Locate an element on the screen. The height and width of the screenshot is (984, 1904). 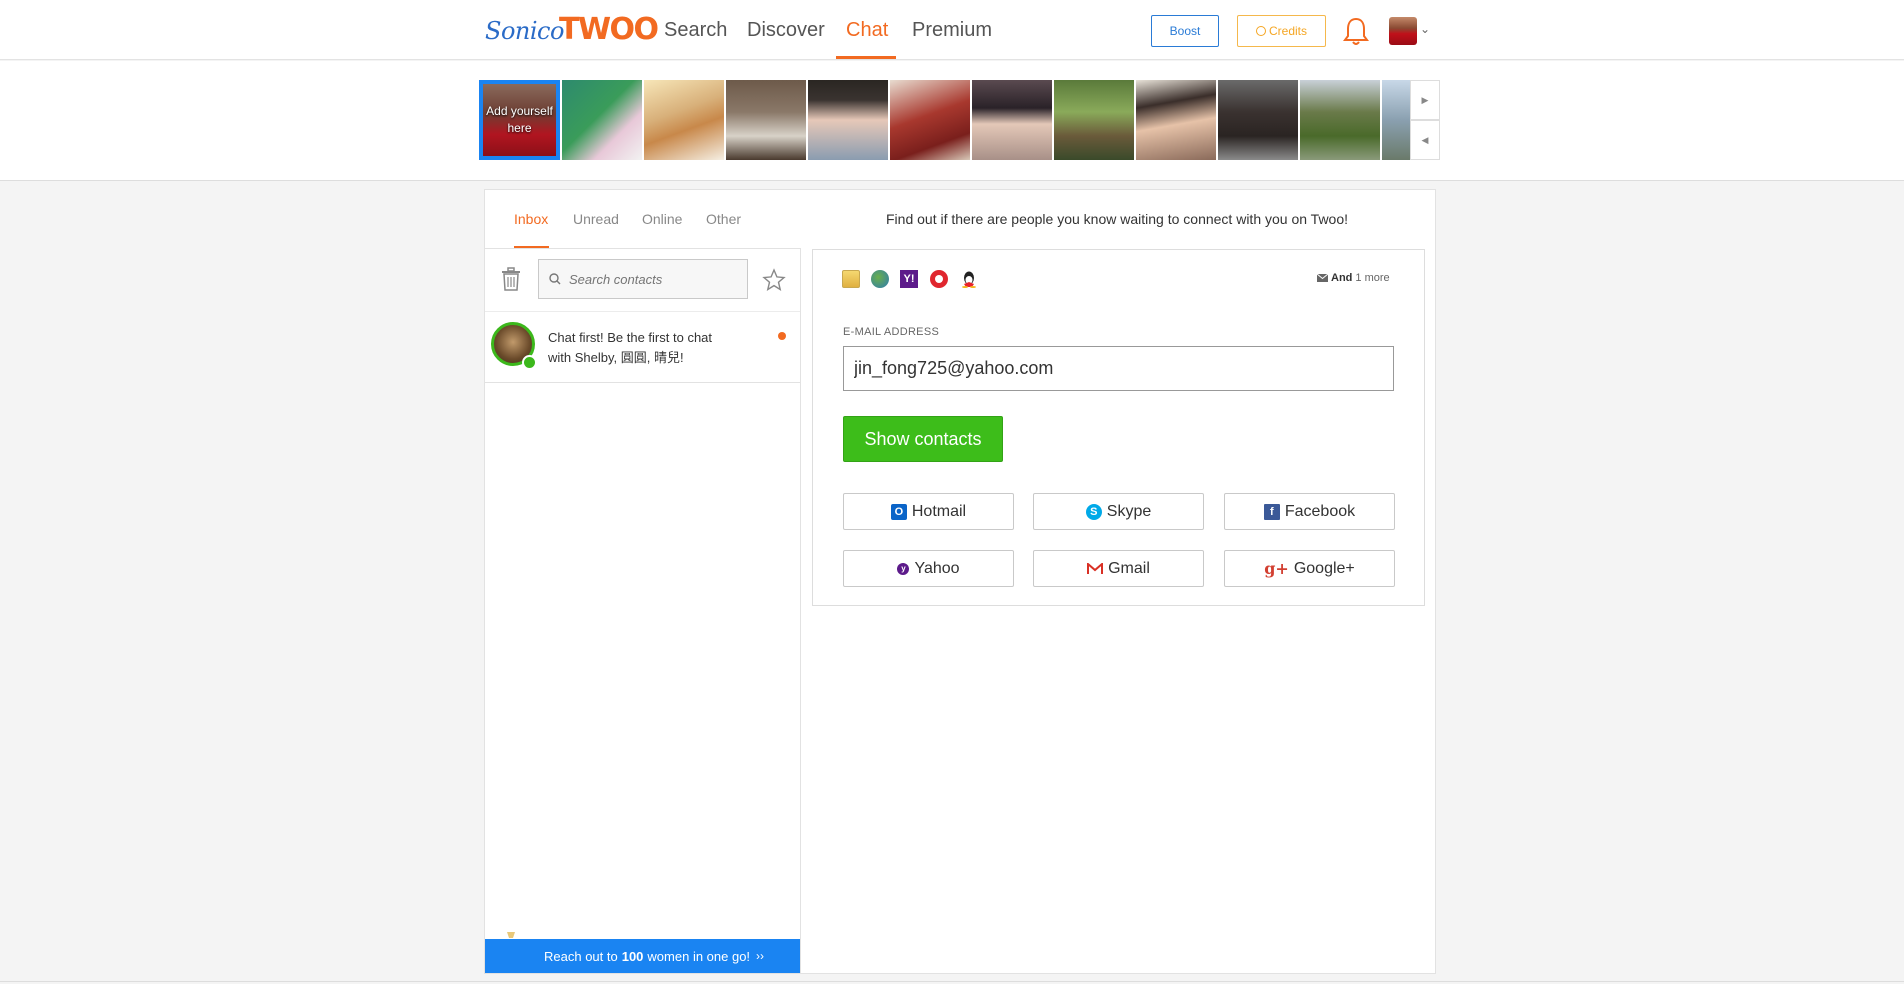
credits-button: Credits is located at coordinates (1281, 31).